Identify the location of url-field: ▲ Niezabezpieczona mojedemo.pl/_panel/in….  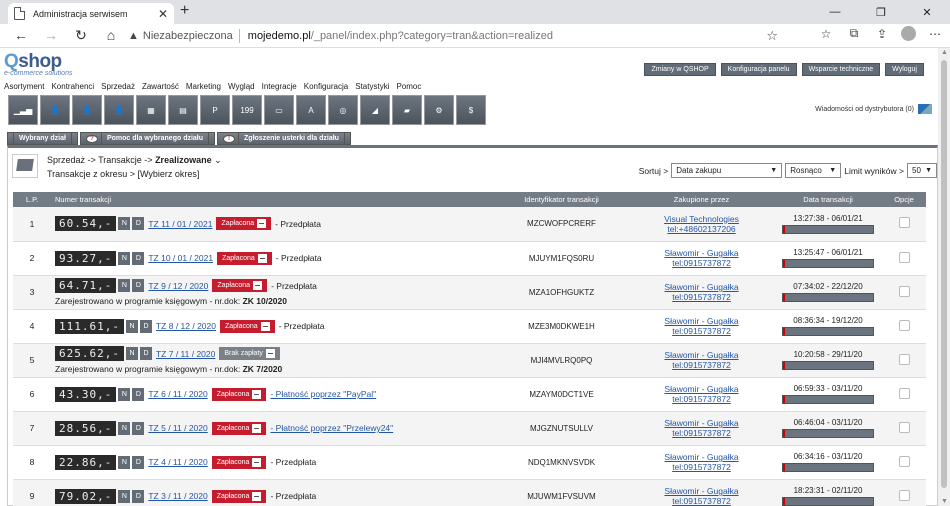
(460, 36).